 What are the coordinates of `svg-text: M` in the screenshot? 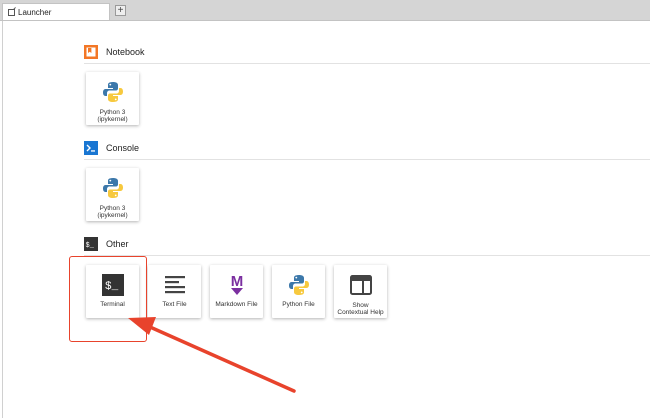 It's located at (236, 281).